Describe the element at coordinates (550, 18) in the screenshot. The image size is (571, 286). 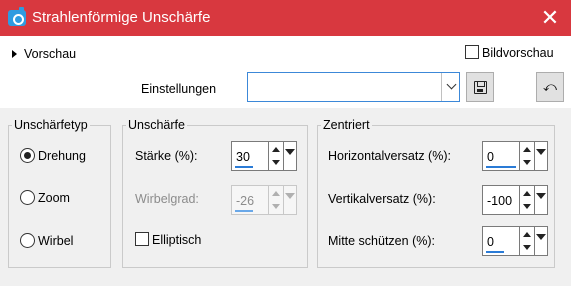
I see `close-button: ✕` at that location.